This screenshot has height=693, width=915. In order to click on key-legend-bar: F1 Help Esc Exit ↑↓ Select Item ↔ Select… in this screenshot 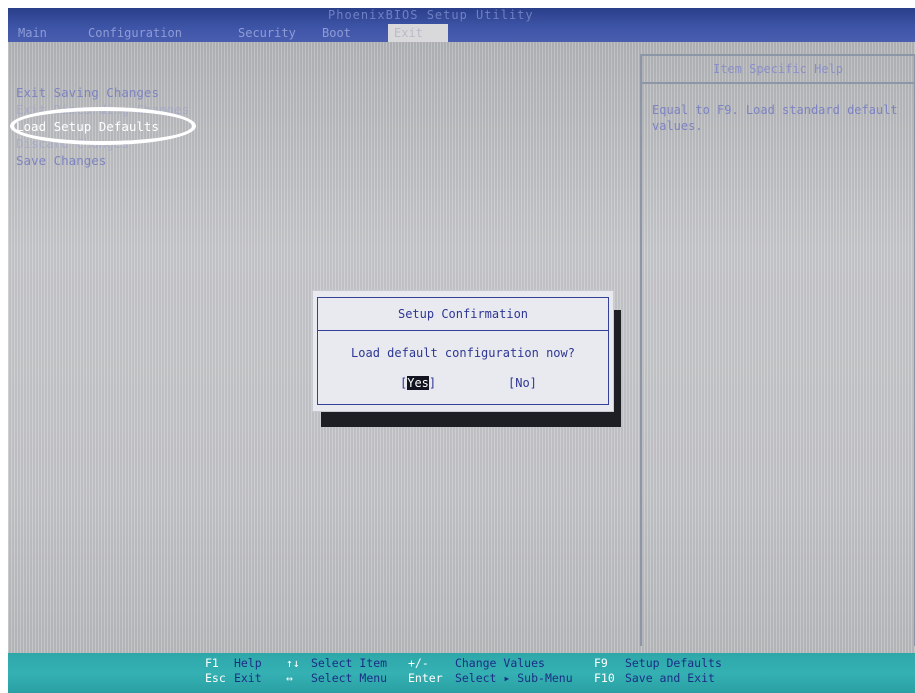, I will do `click(461, 673)`.